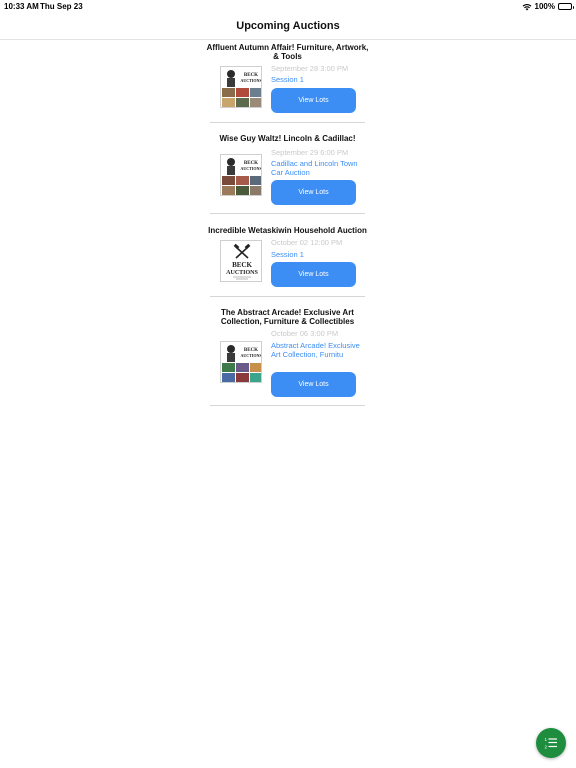 This screenshot has height=768, width=576. Describe the element at coordinates (242, 265) in the screenshot. I see `svg-text: BECK` at that location.